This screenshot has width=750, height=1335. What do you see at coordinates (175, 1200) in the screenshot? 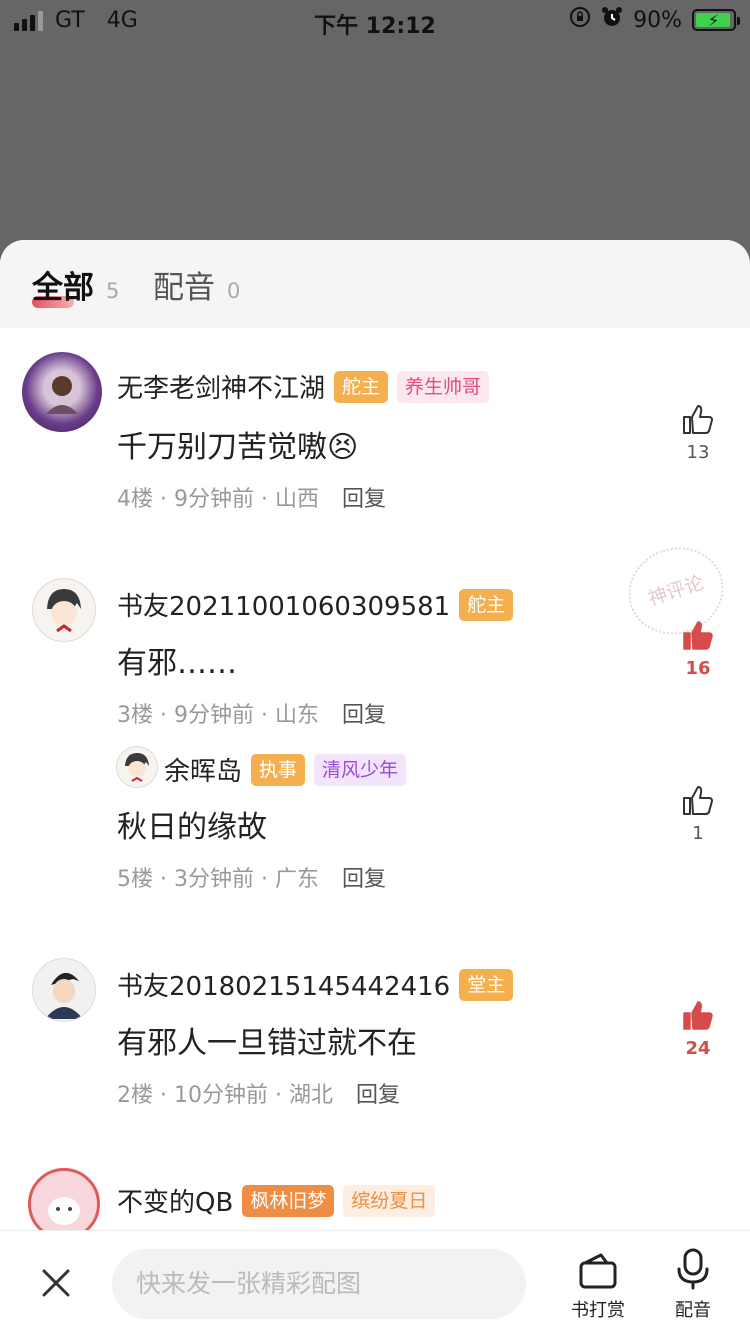
I see `commenter-name: 不变的QB` at bounding box center [175, 1200].